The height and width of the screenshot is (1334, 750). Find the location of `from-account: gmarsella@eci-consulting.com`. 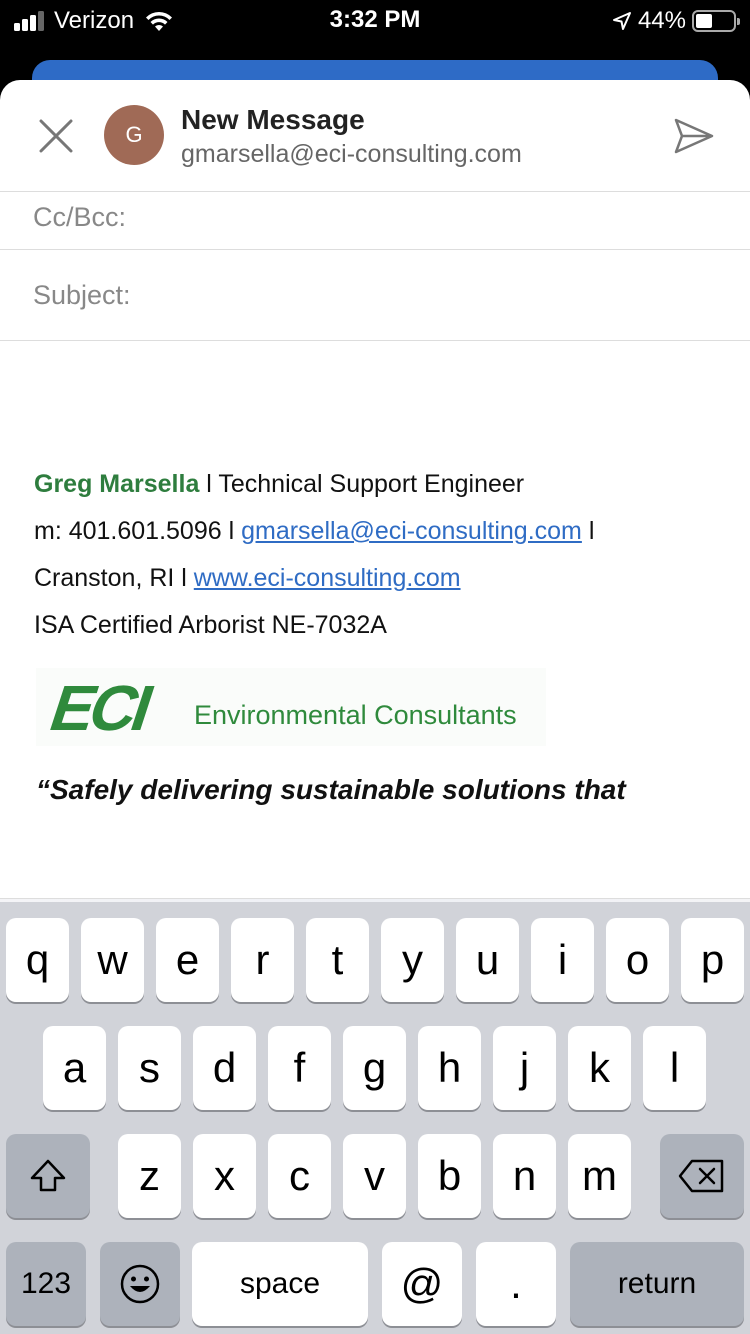

from-account: gmarsella@eci-consulting.com is located at coordinates (351, 154).